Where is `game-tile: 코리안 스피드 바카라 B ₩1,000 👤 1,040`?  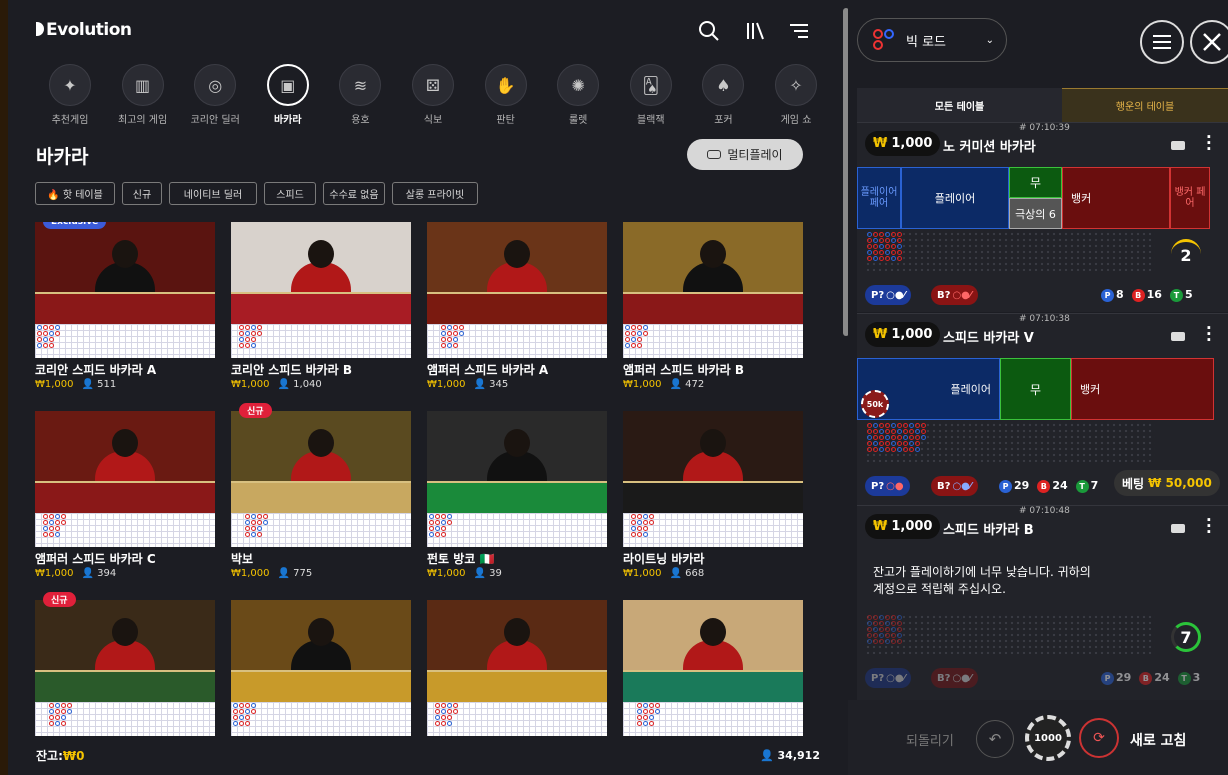 game-tile: 코리안 스피드 바카라 B ₩1,000 👤 1,040 is located at coordinates (321, 307).